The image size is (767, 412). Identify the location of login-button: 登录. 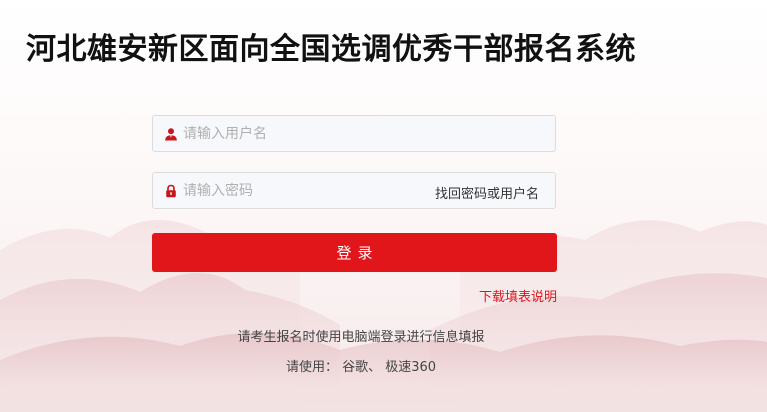
(354, 252).